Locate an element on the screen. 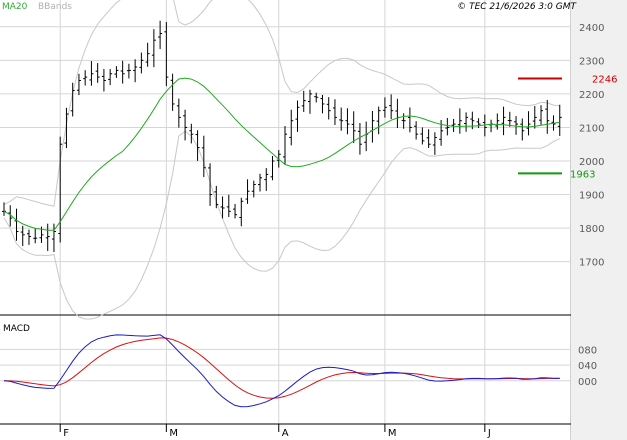 Image resolution: width=627 pixels, height=440 pixels. price-y-tick-label: 2300 is located at coordinates (591, 61).